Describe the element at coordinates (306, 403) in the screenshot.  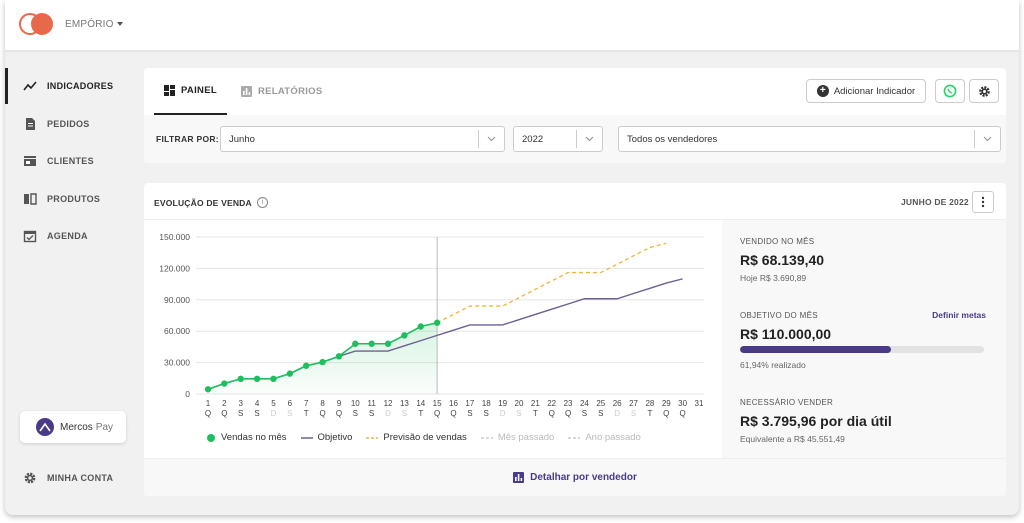
I see `x-tick-label: 7` at that location.